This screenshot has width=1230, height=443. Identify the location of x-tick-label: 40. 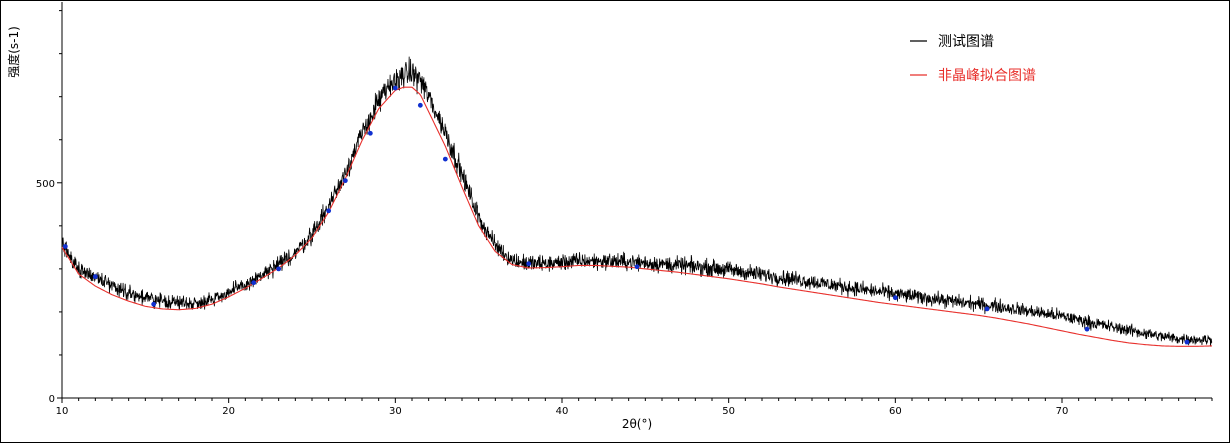
(562, 411).